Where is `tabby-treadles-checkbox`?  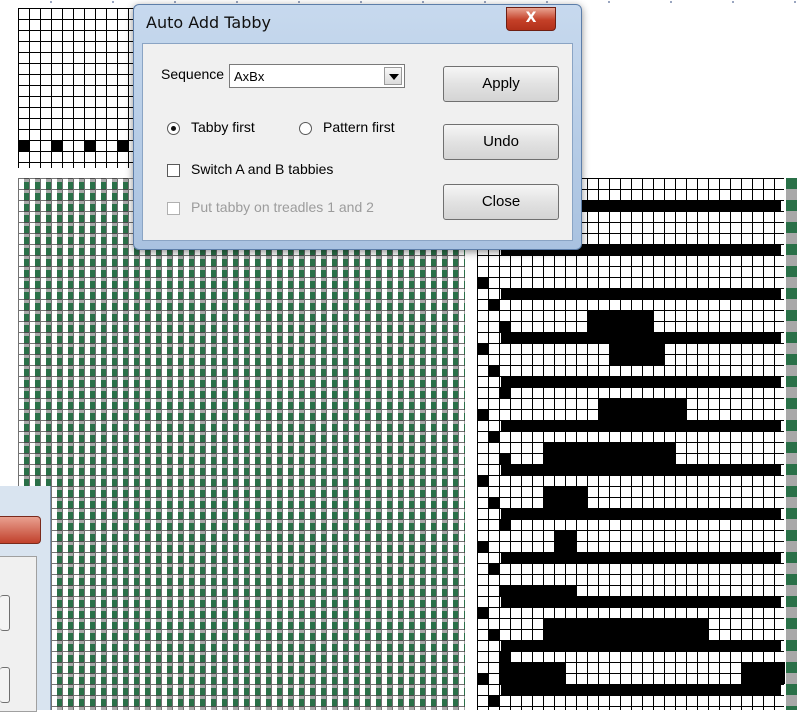 tabby-treadles-checkbox is located at coordinates (173, 208).